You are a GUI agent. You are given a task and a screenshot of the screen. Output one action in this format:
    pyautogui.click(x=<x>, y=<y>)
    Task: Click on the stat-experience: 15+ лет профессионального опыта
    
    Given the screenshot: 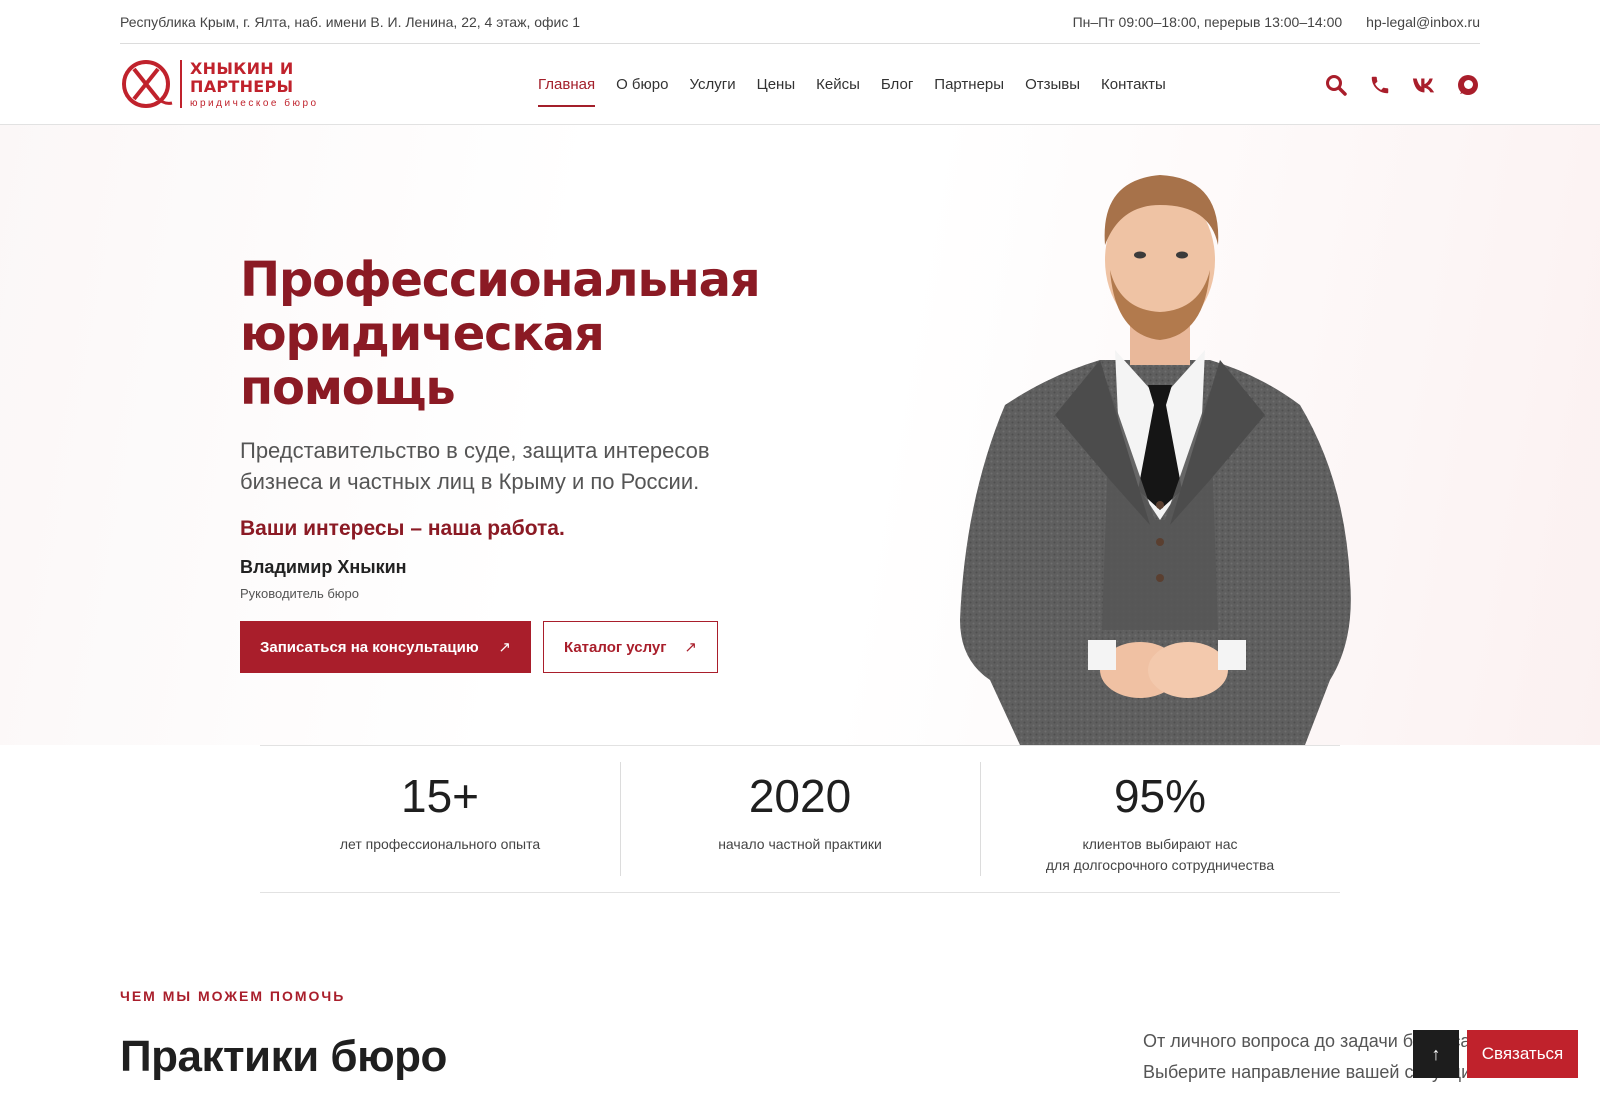 What is the action you would take?
    pyautogui.click(x=440, y=819)
    